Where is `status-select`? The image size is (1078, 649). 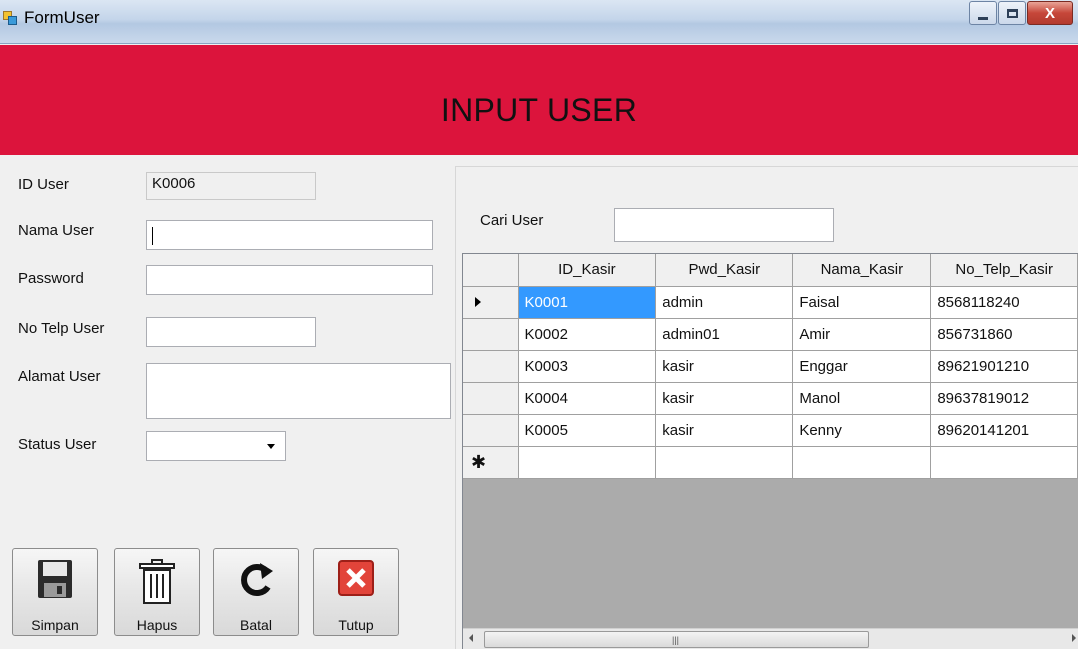 status-select is located at coordinates (216, 446).